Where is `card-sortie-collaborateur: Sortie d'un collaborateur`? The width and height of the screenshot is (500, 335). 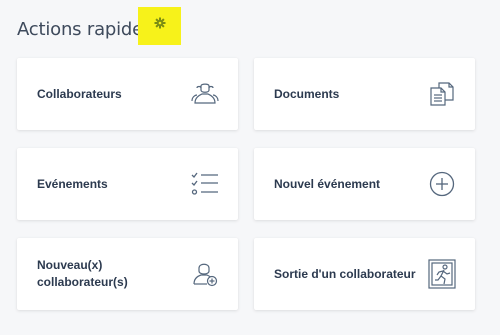 card-sortie-collaborateur: Sortie d'un collaborateur is located at coordinates (364, 274).